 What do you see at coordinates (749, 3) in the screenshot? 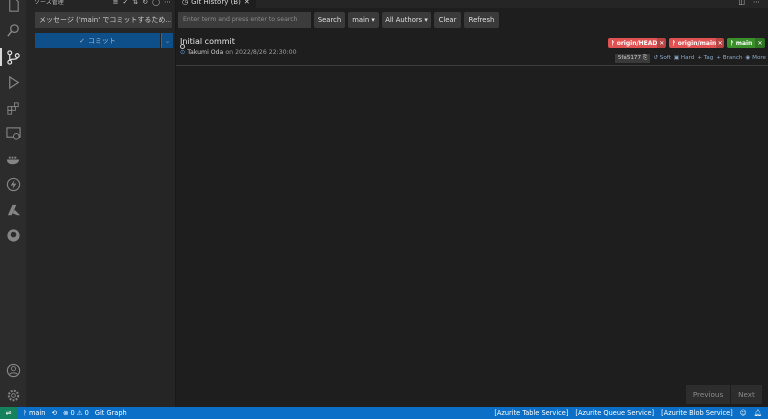
I see `editor-actions: ◫ ⋯` at bounding box center [749, 3].